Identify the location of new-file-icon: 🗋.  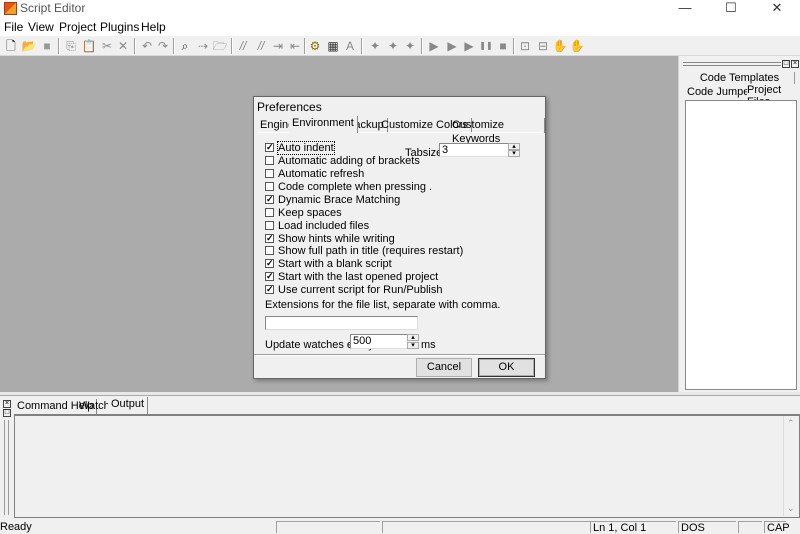
(11, 46).